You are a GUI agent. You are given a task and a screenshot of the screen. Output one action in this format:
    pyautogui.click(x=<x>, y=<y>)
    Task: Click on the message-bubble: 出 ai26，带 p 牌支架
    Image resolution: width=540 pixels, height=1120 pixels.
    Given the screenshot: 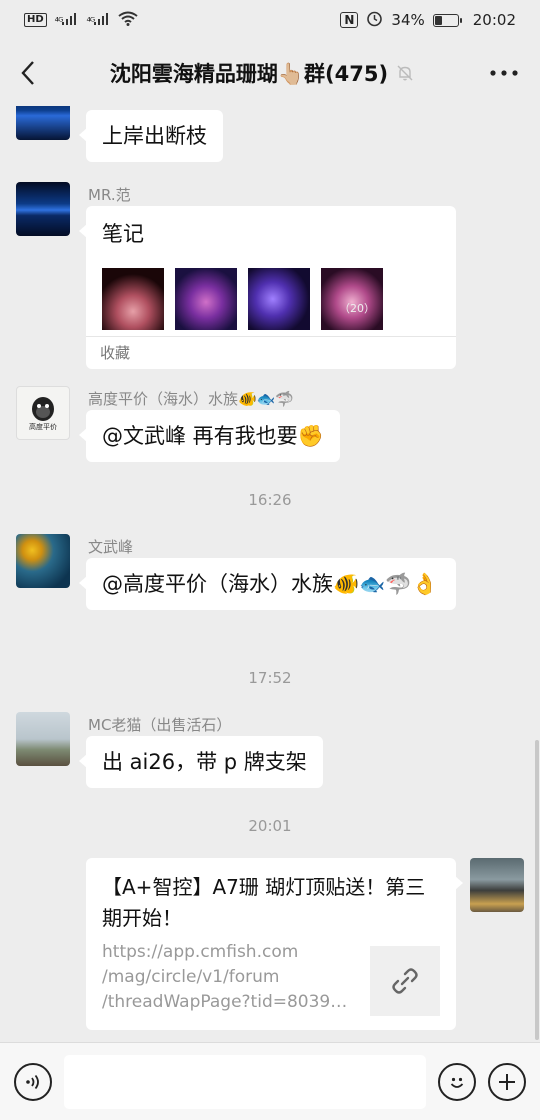 What is the action you would take?
    pyautogui.click(x=201, y=762)
    